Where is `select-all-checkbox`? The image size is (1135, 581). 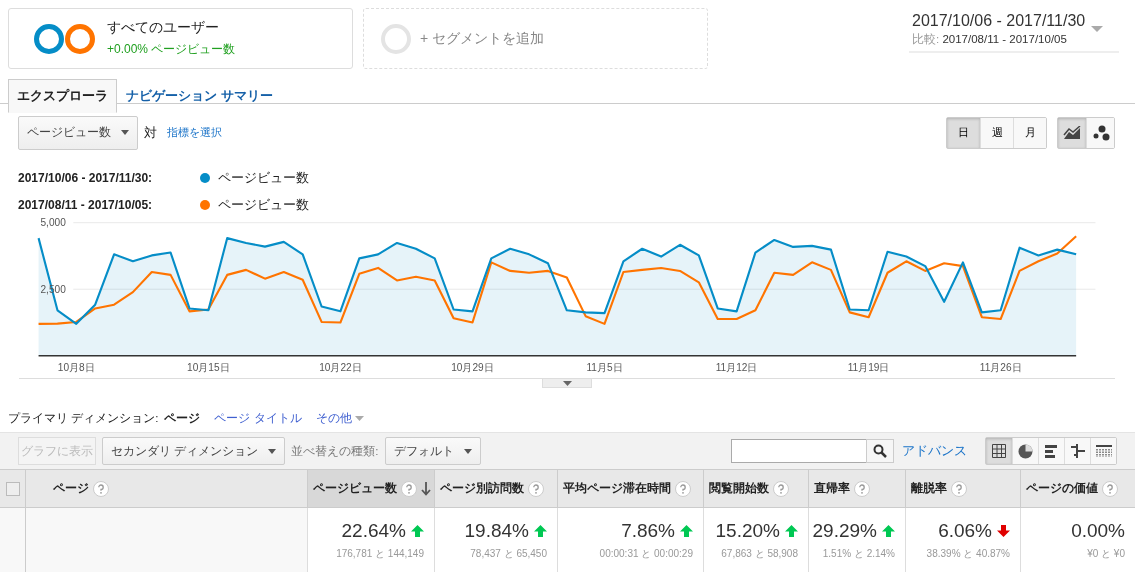 select-all-checkbox is located at coordinates (12, 488).